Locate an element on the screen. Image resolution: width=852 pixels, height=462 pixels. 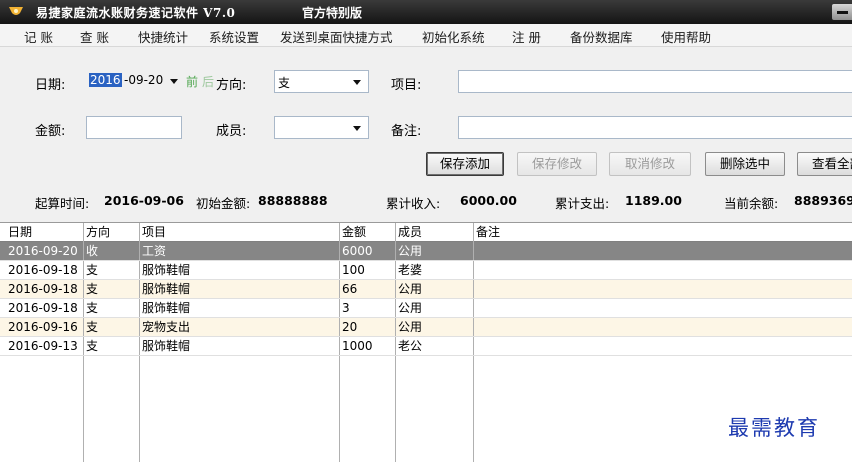
menu-help: 使用帮助 is located at coordinates (686, 36).